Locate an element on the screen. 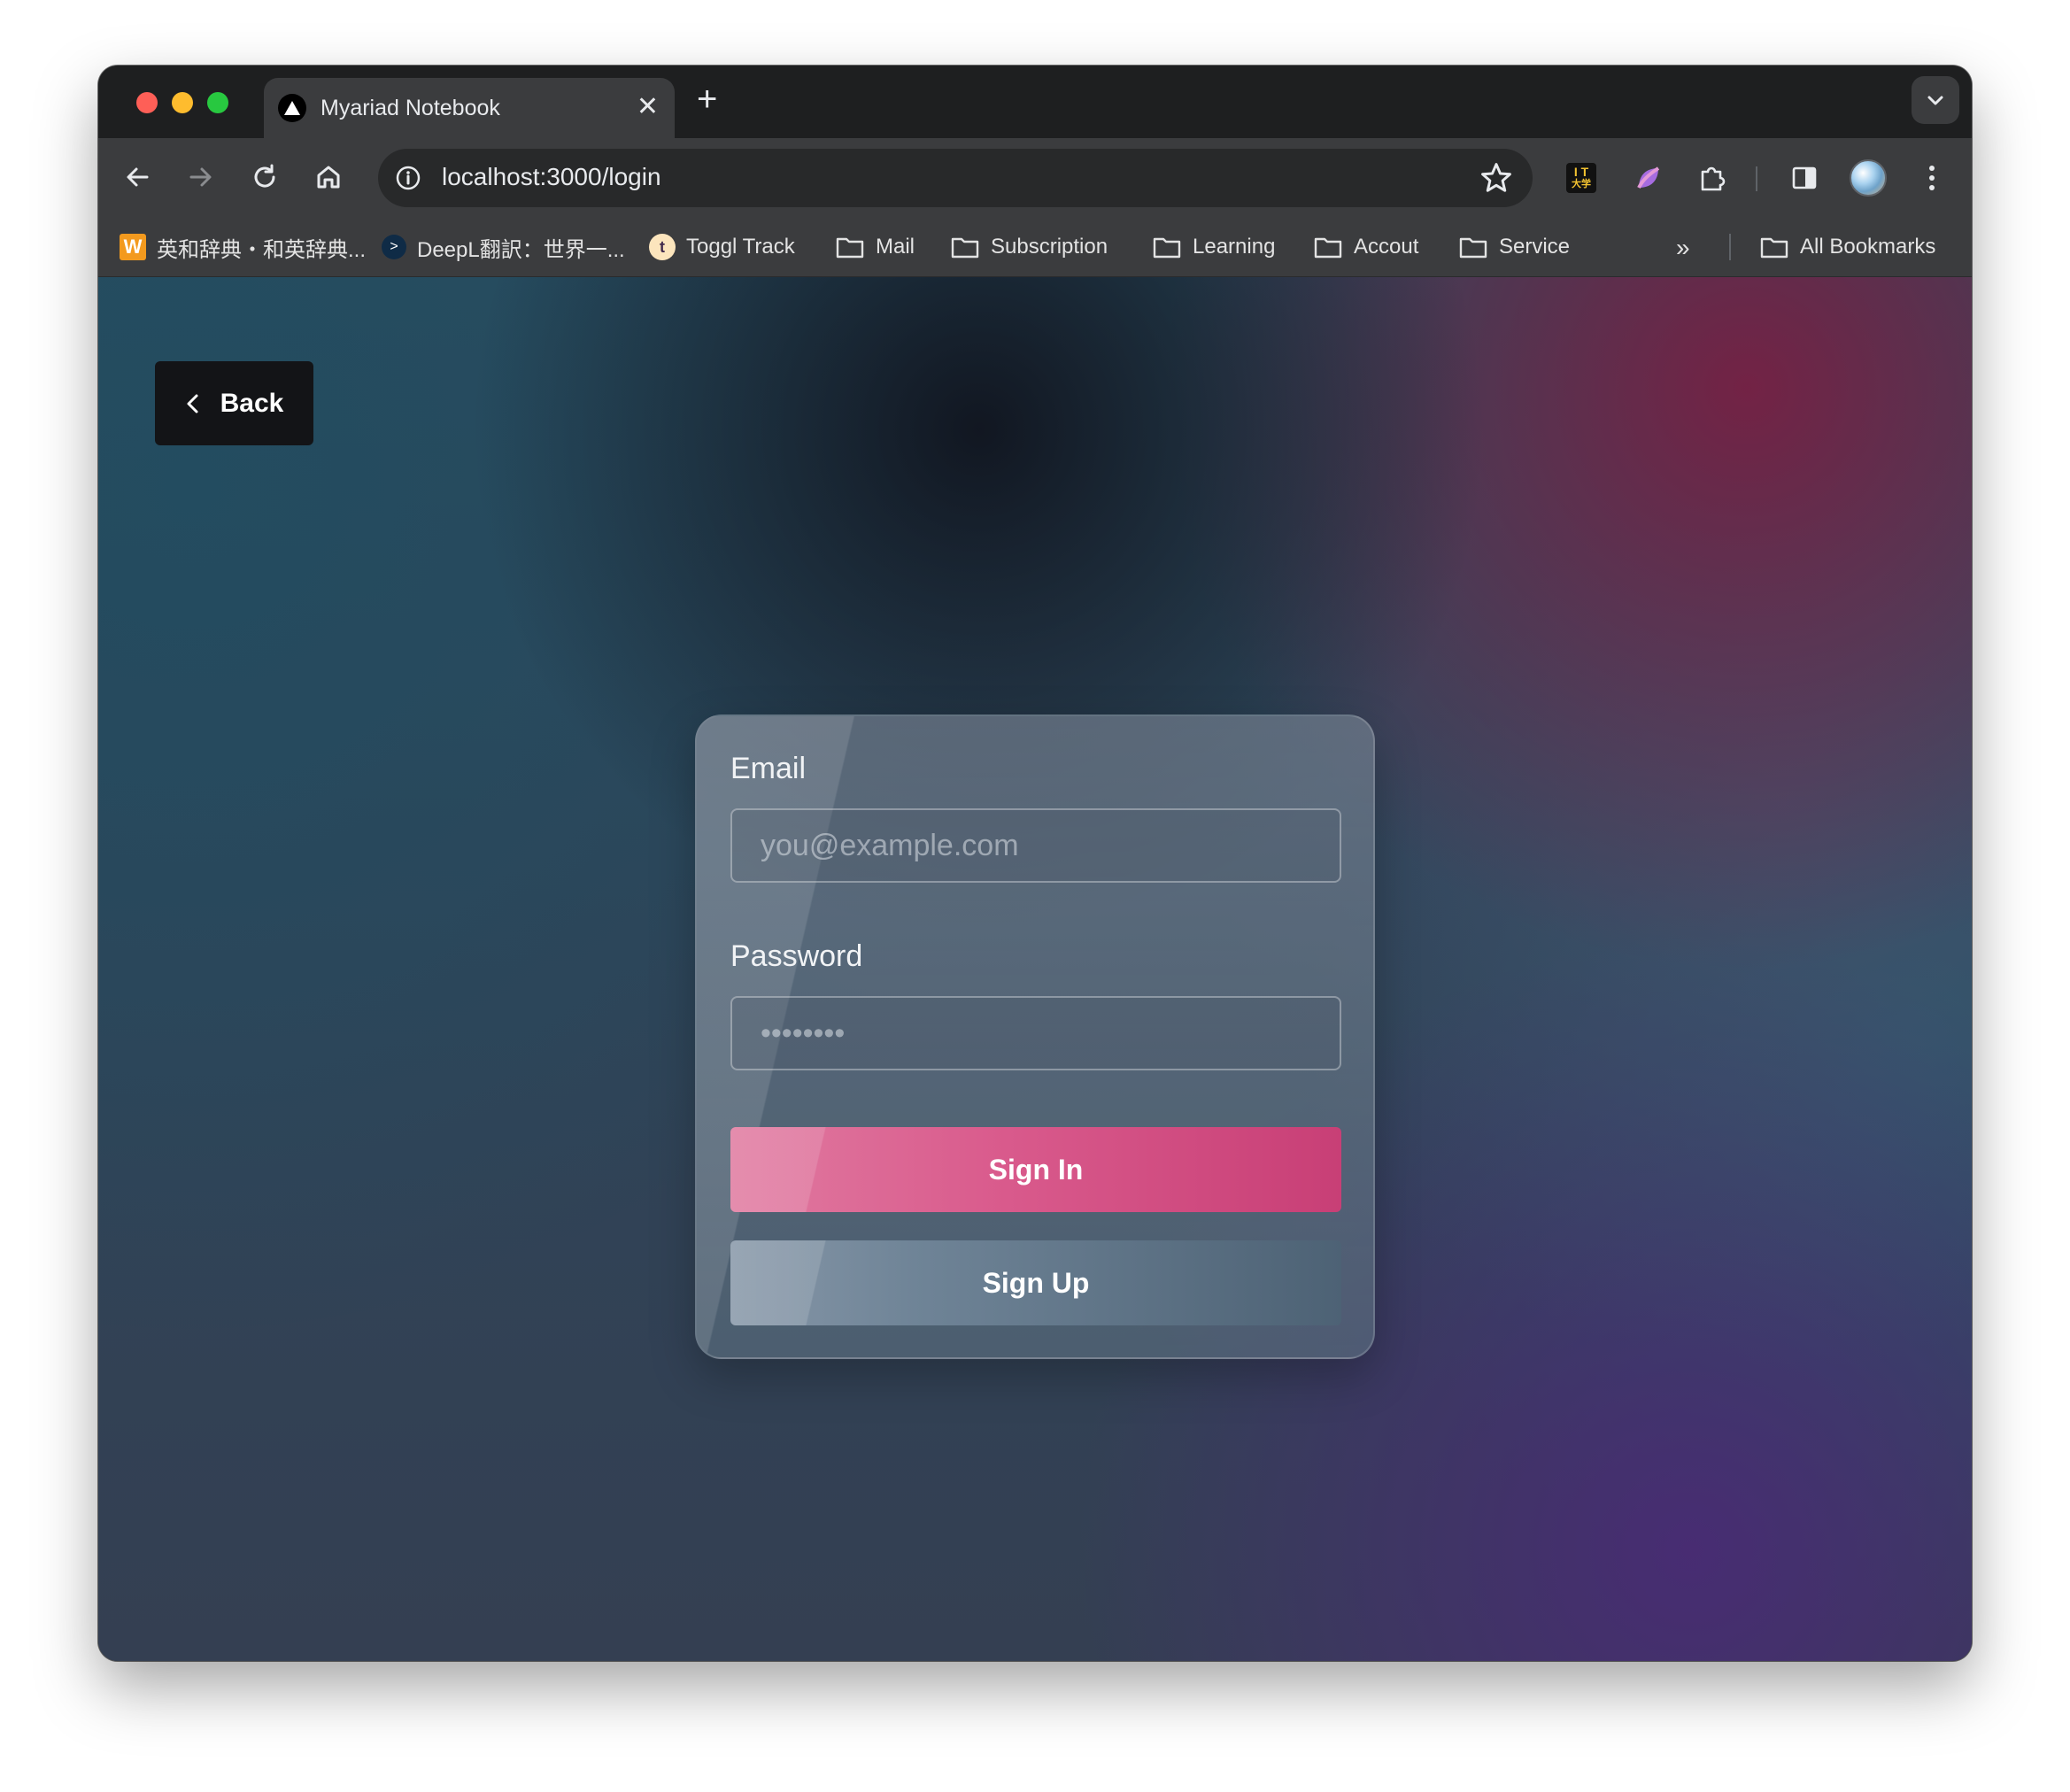 Image resolution: width=2070 pixels, height=1792 pixels. chevron-down-icon is located at coordinates (1935, 100).